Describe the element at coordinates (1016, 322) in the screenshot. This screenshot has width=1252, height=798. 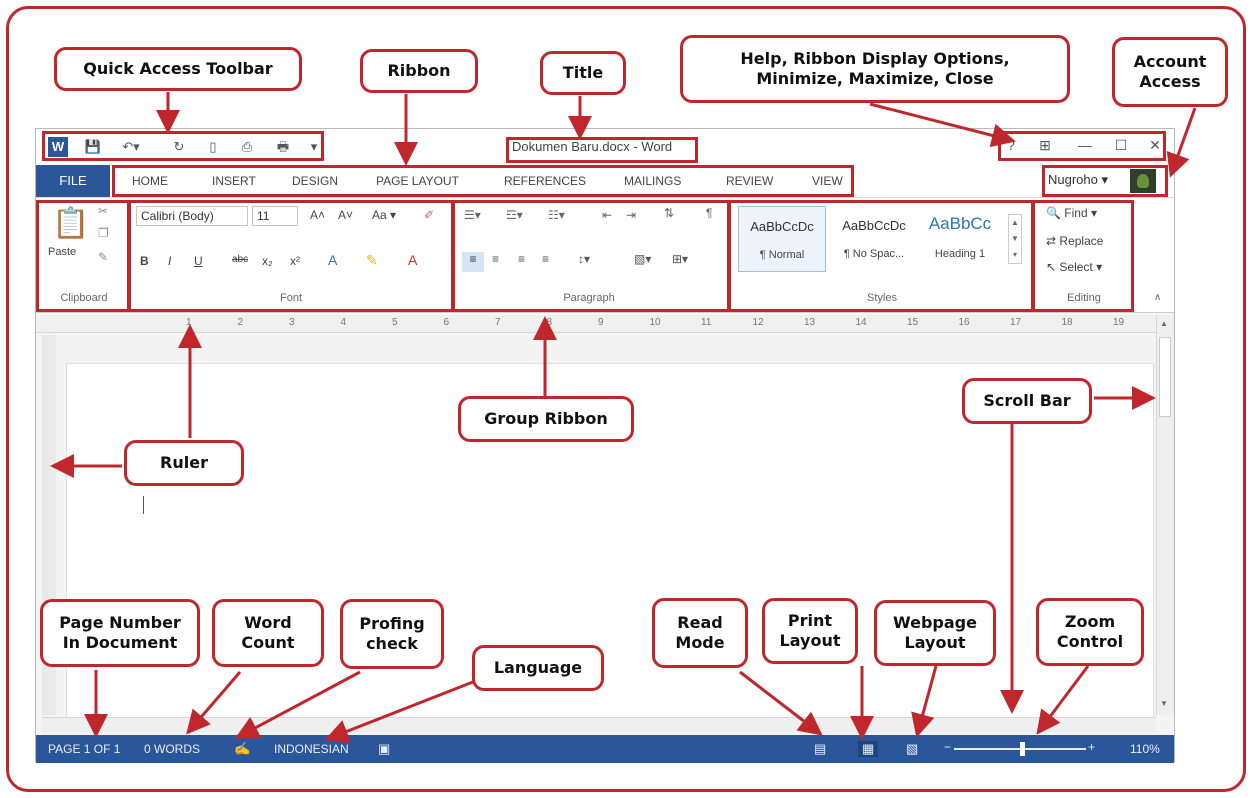
I see `ruler-number: 17` at that location.